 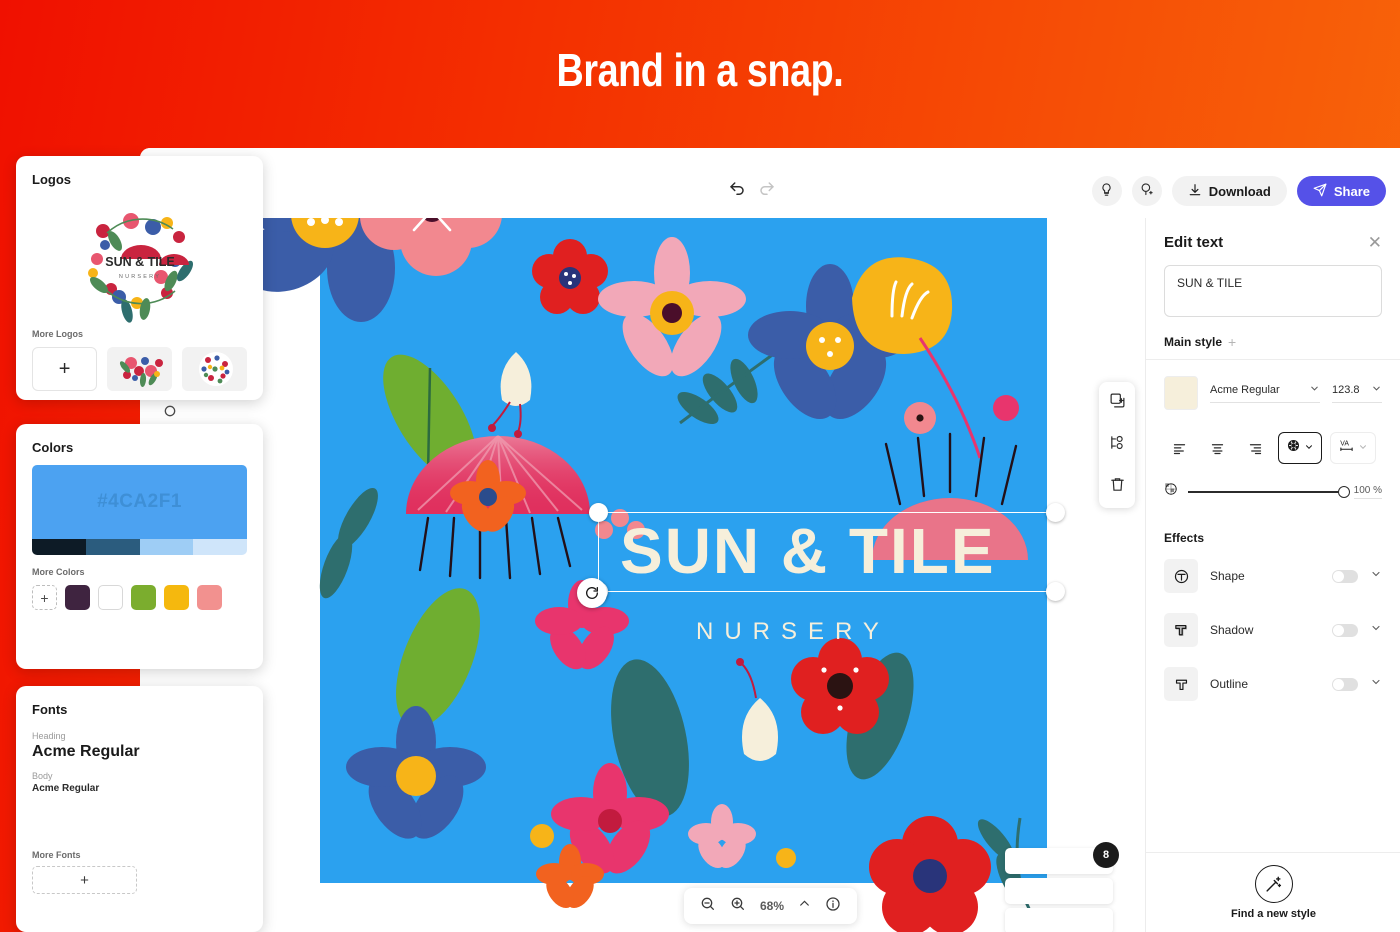 I want to click on align-center-icon, so click(x=1217, y=448).